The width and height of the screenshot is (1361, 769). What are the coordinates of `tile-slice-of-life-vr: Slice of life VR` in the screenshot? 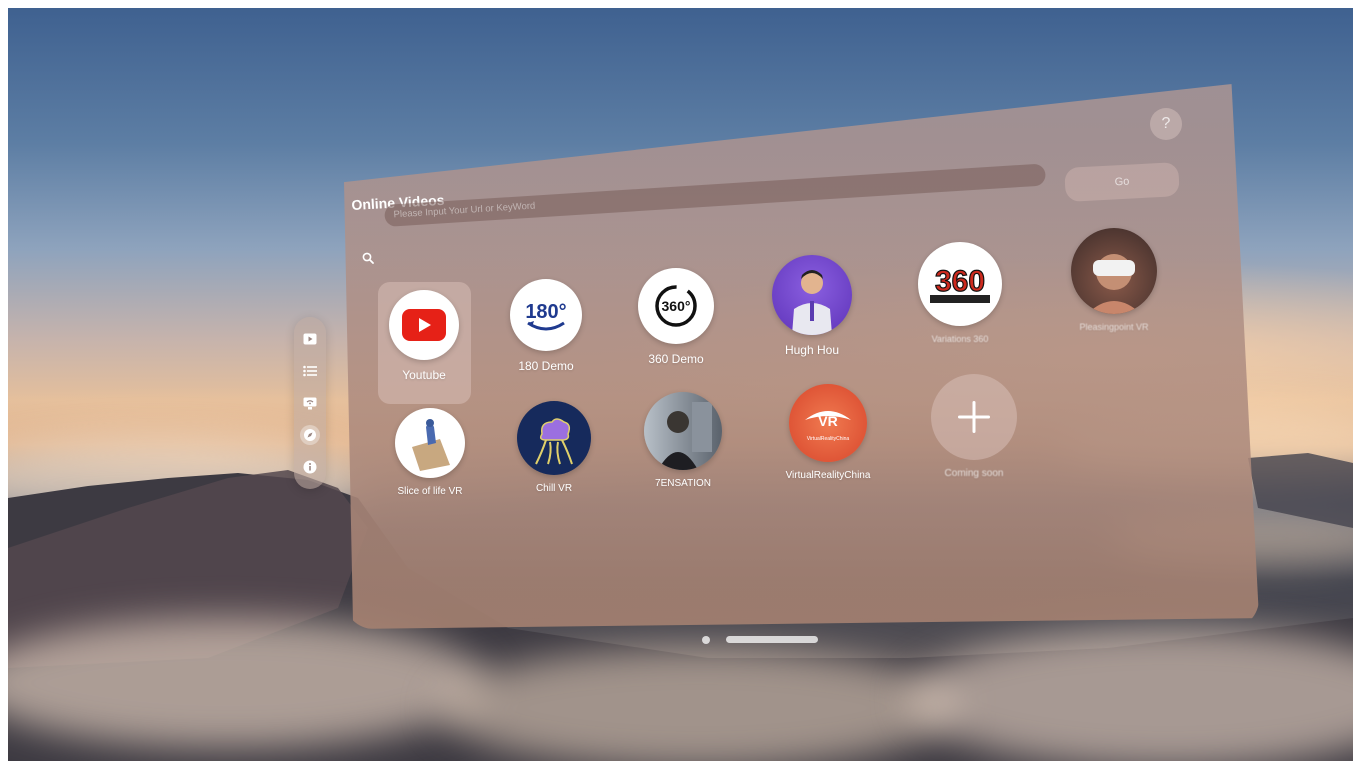 It's located at (430, 452).